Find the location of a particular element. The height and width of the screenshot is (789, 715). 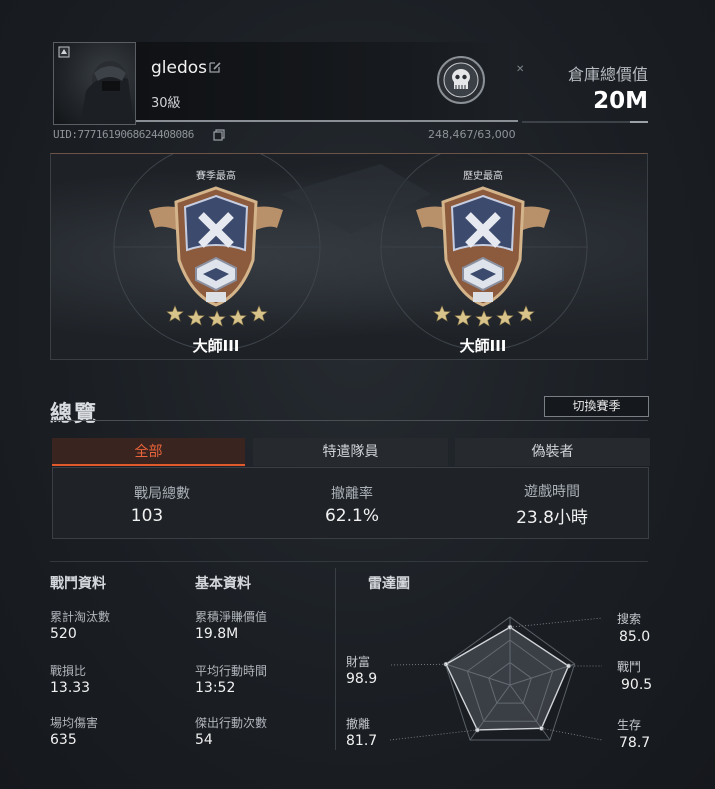

stat-value: 635 is located at coordinates (63, 740).